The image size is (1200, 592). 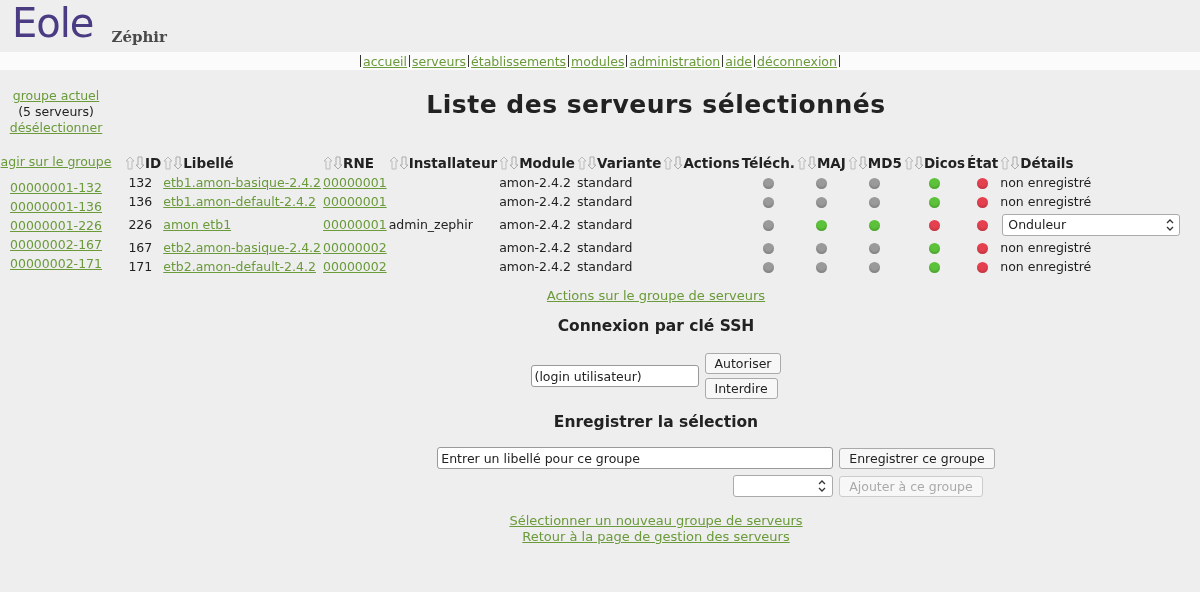 What do you see at coordinates (743, 363) in the screenshot?
I see `ssh-button: Autoriser` at bounding box center [743, 363].